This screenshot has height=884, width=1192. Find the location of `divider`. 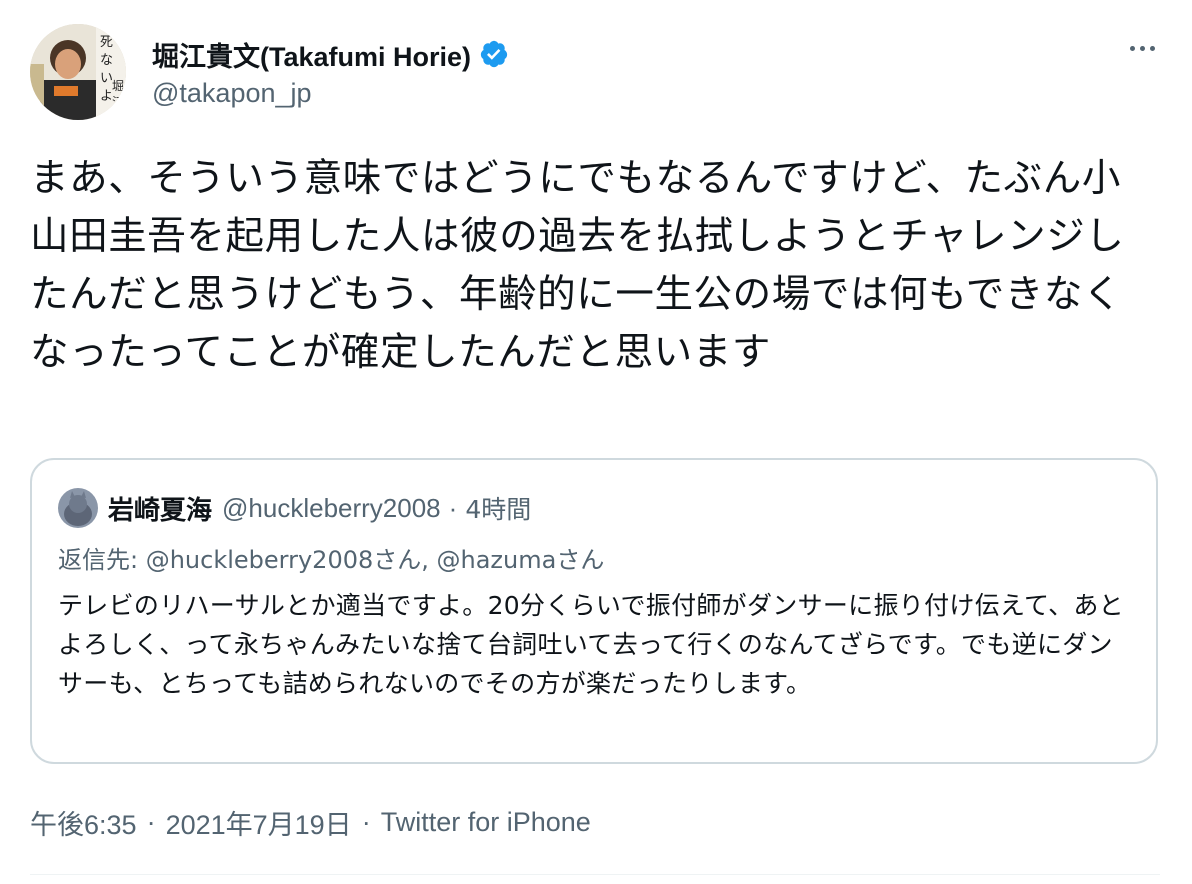

divider is located at coordinates (595, 874).